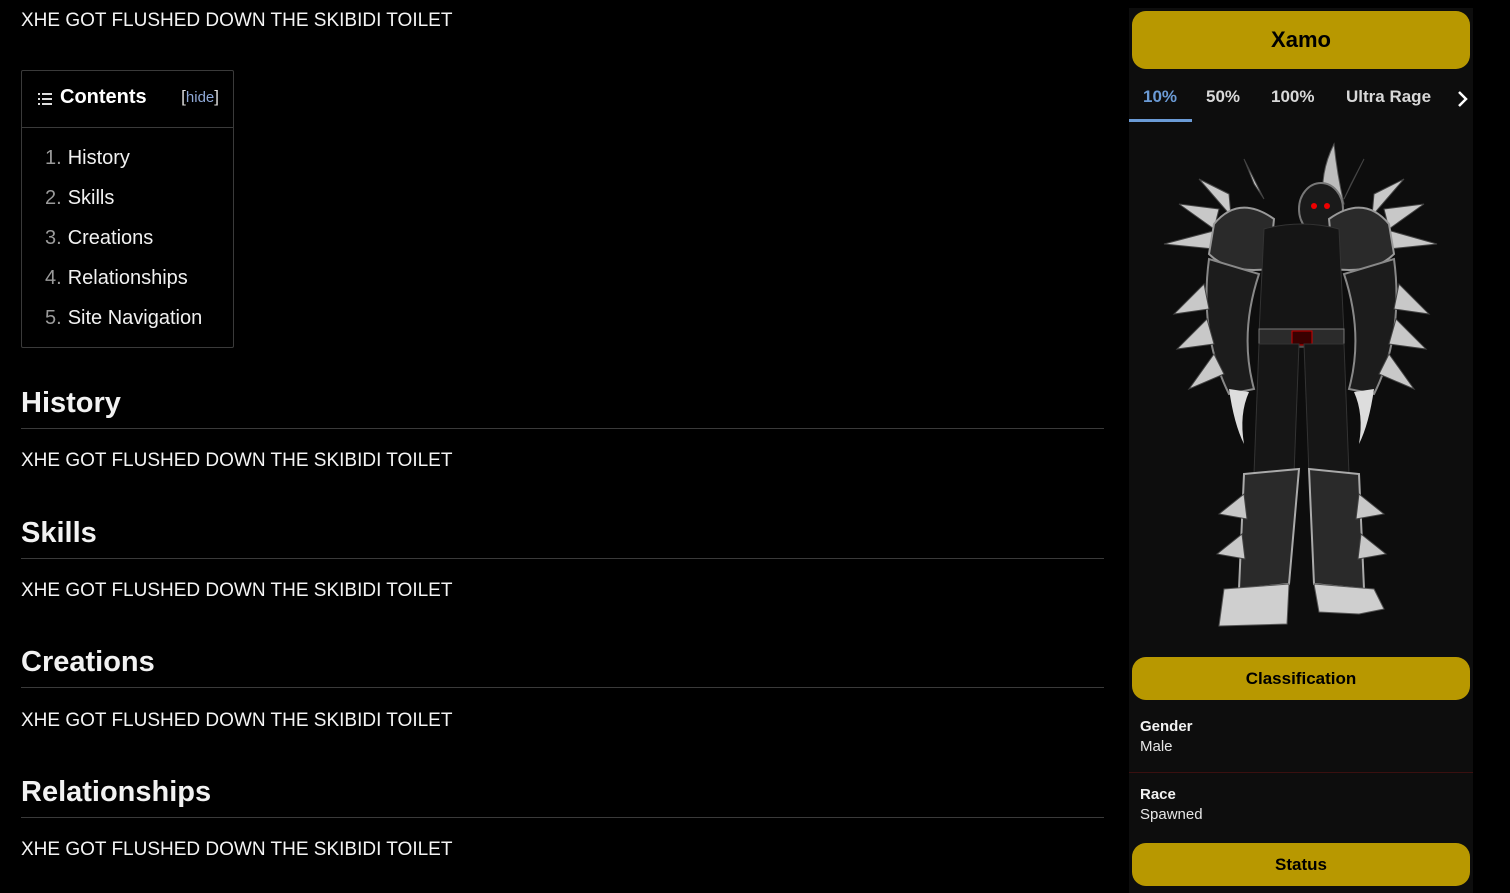 The image size is (1510, 893). I want to click on list-icon, so click(45, 99).